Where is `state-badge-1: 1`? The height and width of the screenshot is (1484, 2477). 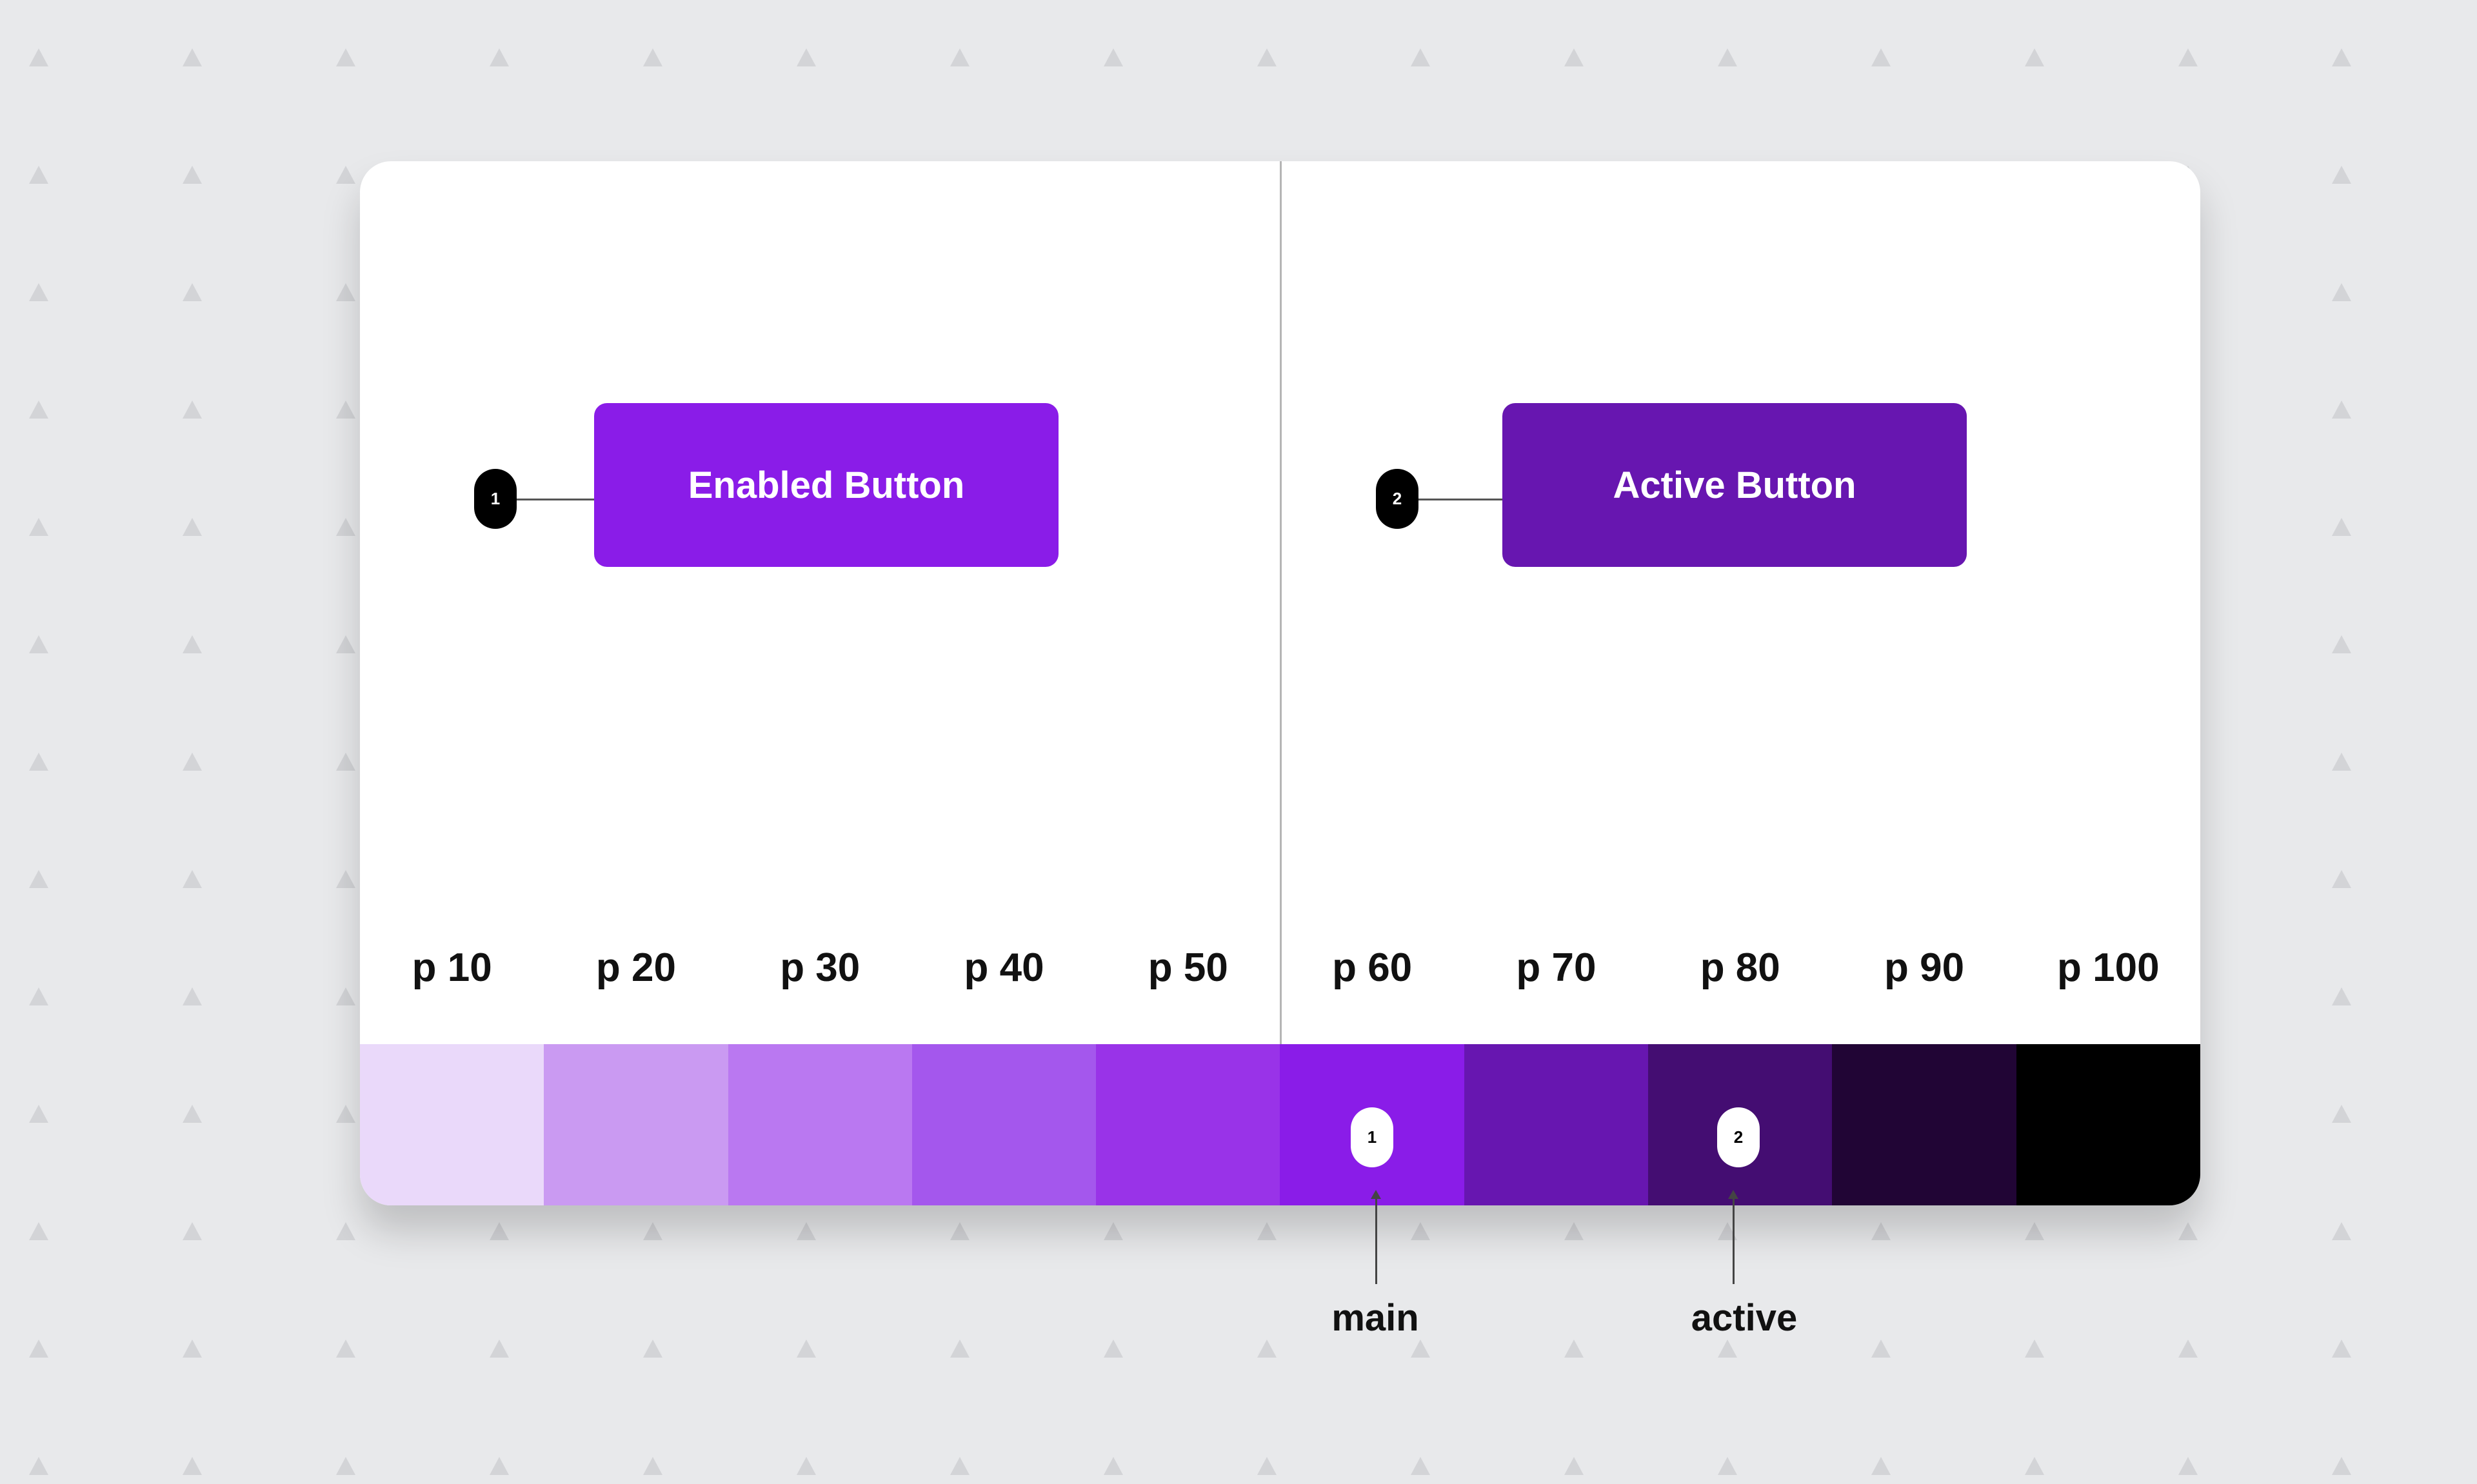 state-badge-1: 1 is located at coordinates (495, 499).